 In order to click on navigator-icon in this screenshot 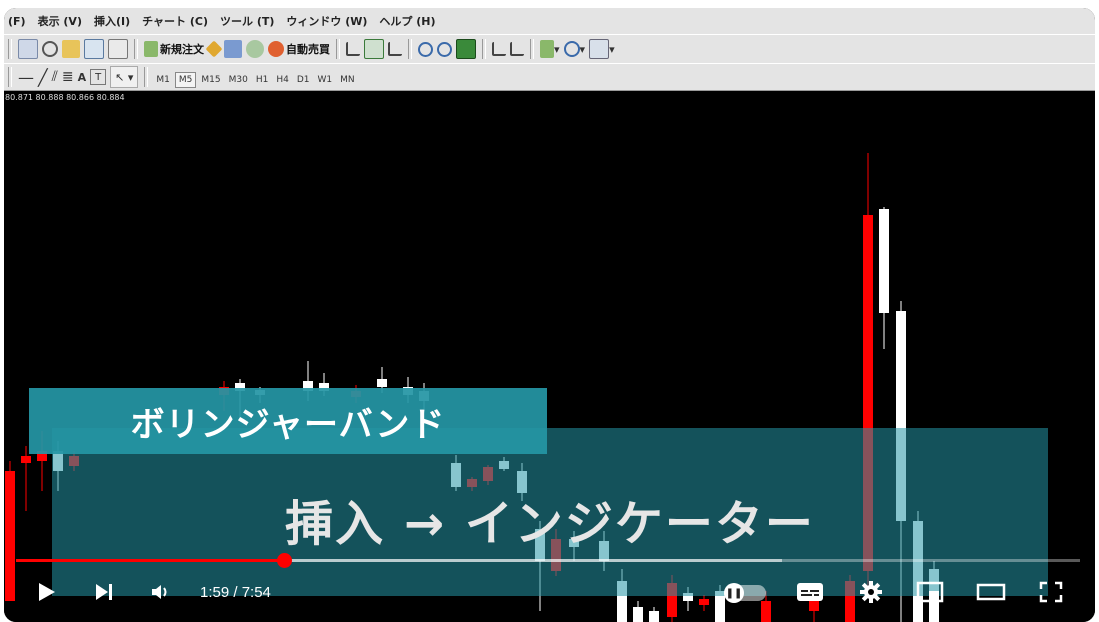, I will do `click(233, 49)`.